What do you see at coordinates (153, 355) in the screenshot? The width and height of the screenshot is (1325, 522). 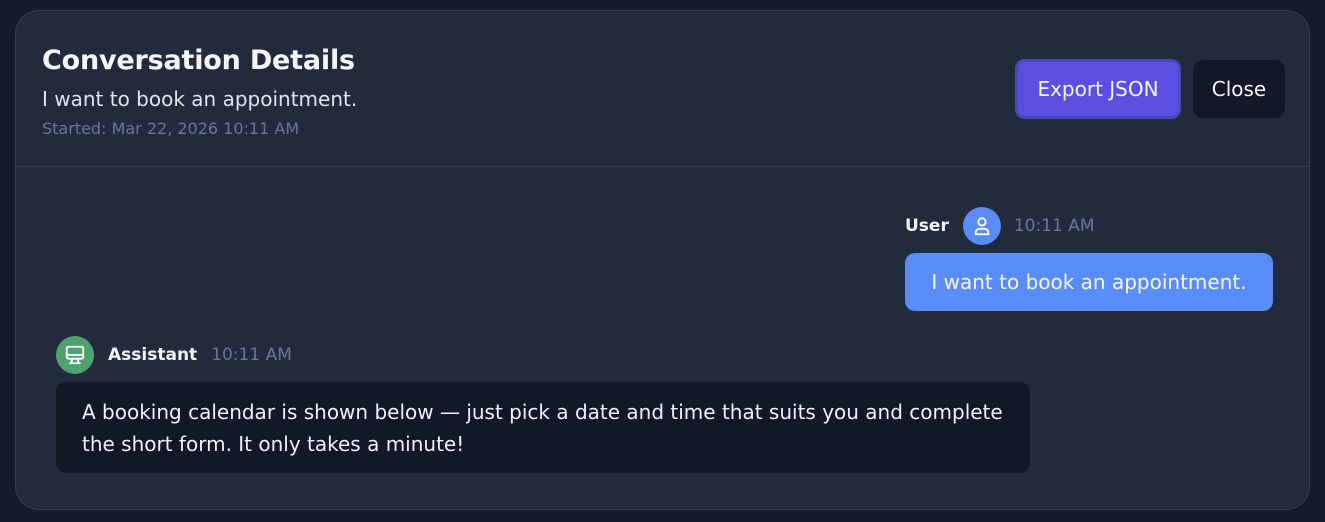 I see `assistant-sender-label: Assistant` at bounding box center [153, 355].